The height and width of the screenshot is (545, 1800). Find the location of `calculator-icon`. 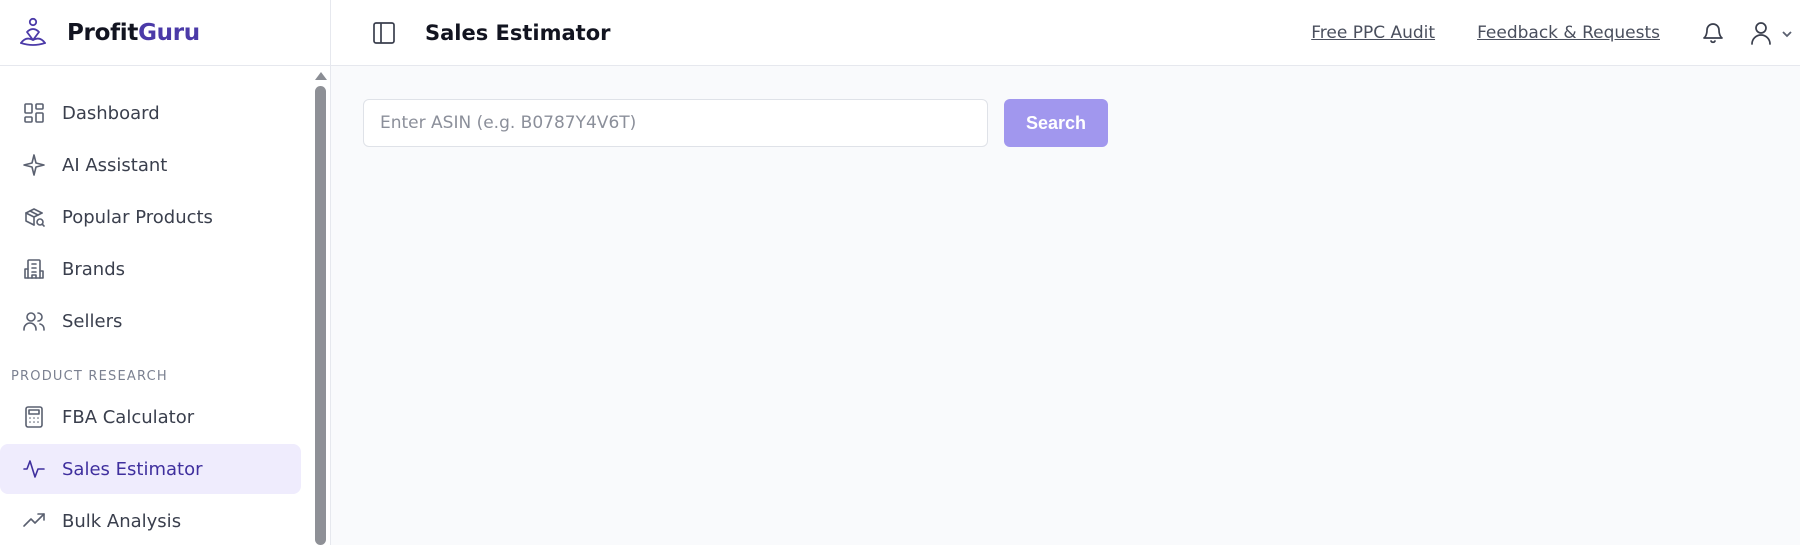

calculator-icon is located at coordinates (34, 417).